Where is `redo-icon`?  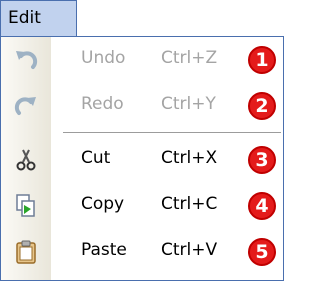
redo-icon is located at coordinates (26, 106).